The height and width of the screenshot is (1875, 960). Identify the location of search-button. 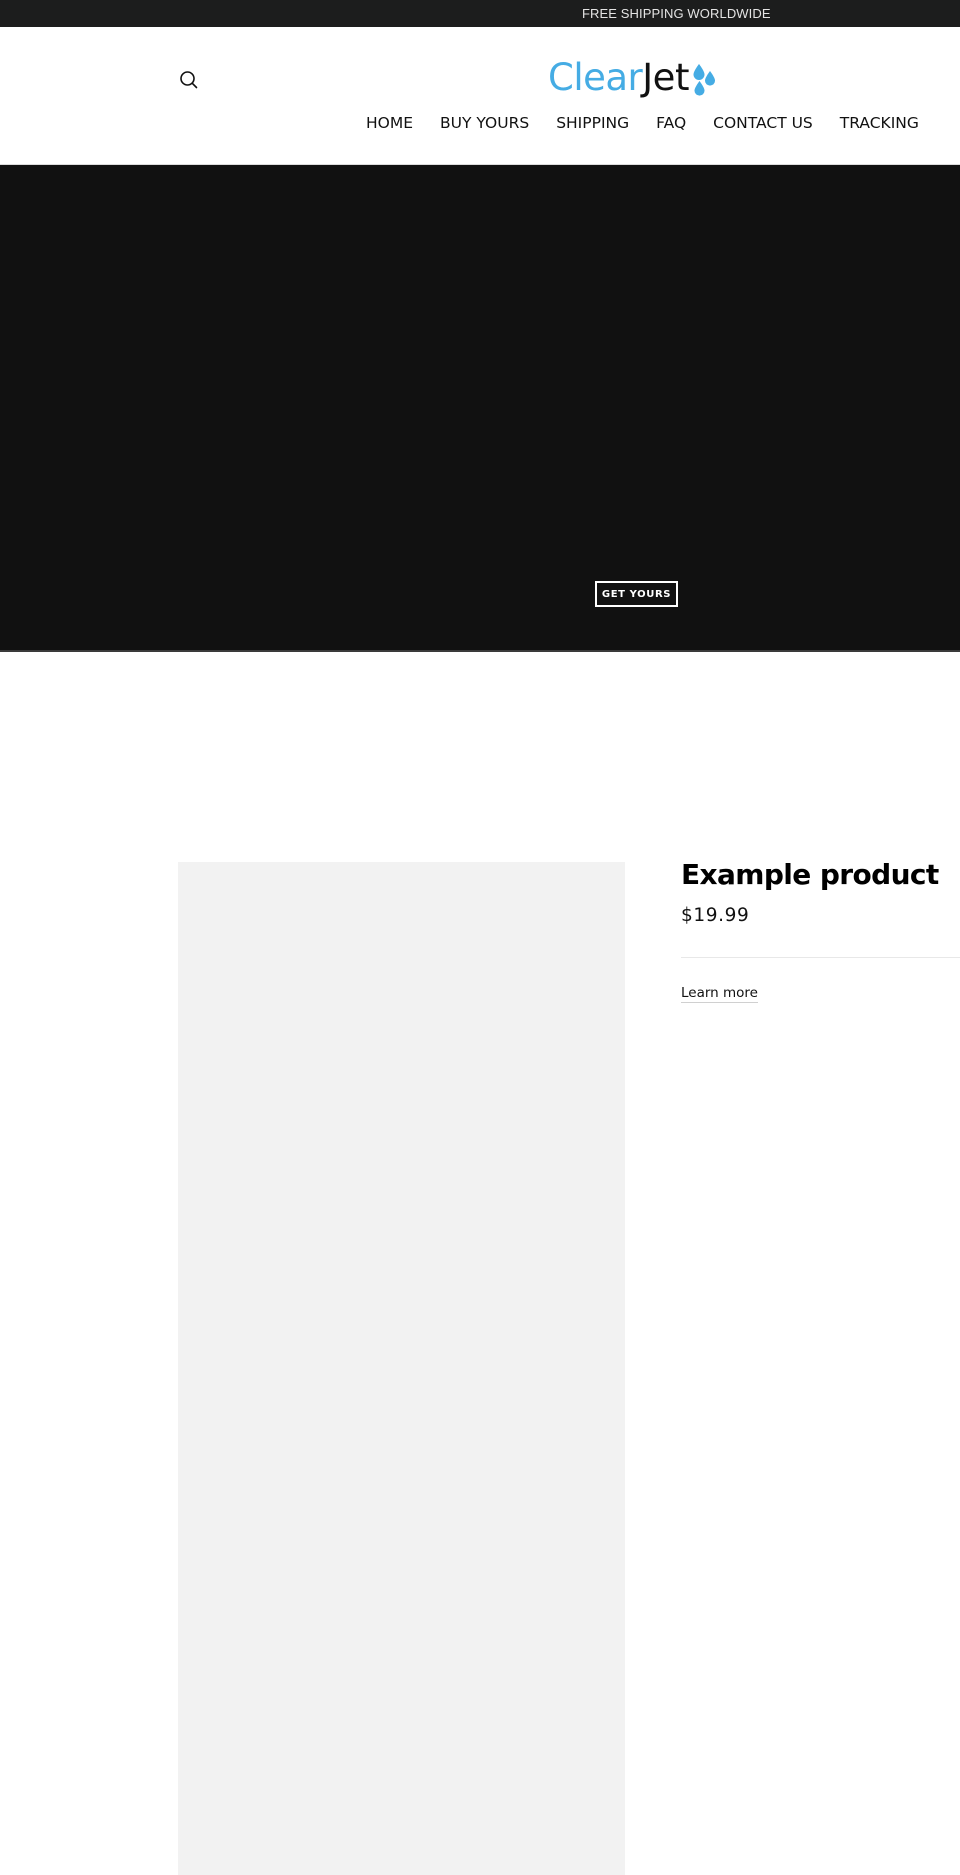
(189, 80).